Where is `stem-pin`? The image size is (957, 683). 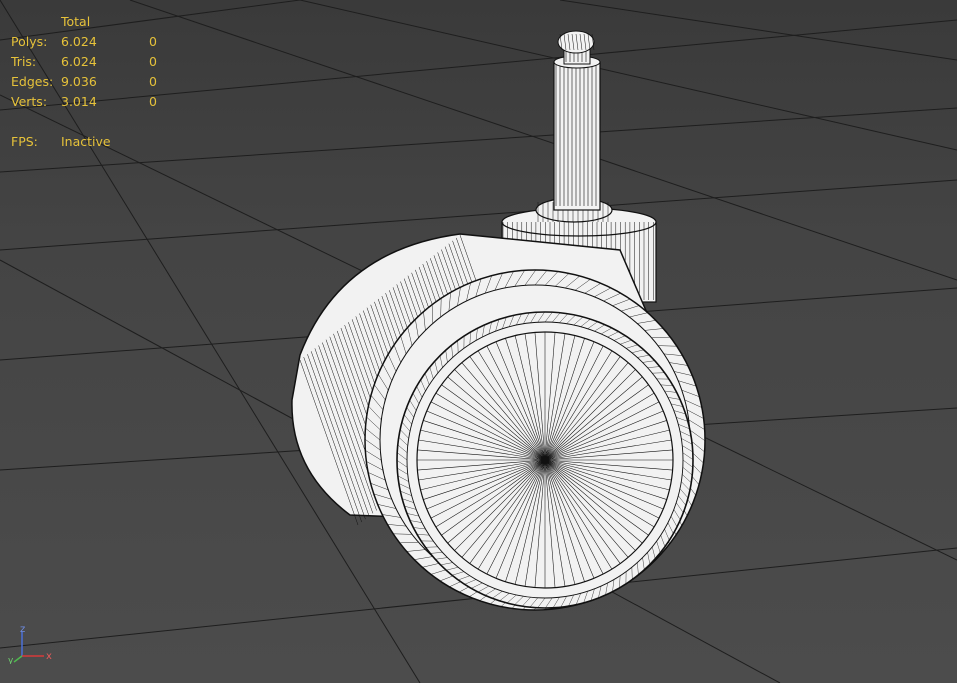 stem-pin is located at coordinates (577, 120).